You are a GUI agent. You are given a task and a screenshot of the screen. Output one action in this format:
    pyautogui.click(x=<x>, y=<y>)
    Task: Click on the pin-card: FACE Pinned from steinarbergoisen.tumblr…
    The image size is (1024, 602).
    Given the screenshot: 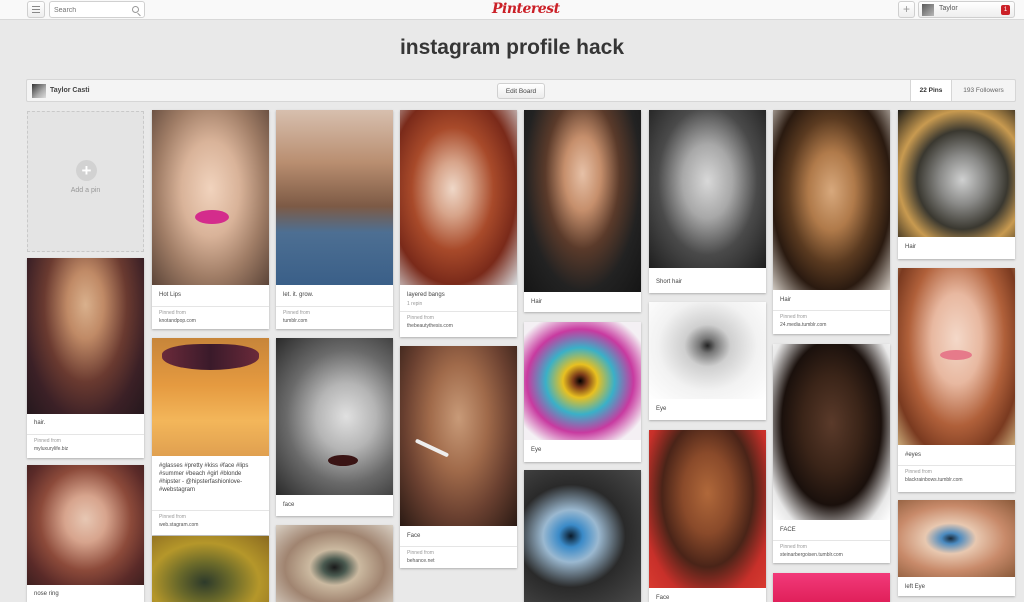 What is the action you would take?
    pyautogui.click(x=831, y=453)
    